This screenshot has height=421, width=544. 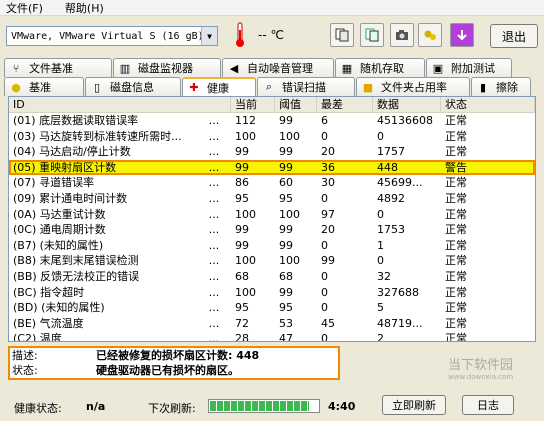 What do you see at coordinates (402, 35) in the screenshot?
I see `screenshot-button` at bounding box center [402, 35].